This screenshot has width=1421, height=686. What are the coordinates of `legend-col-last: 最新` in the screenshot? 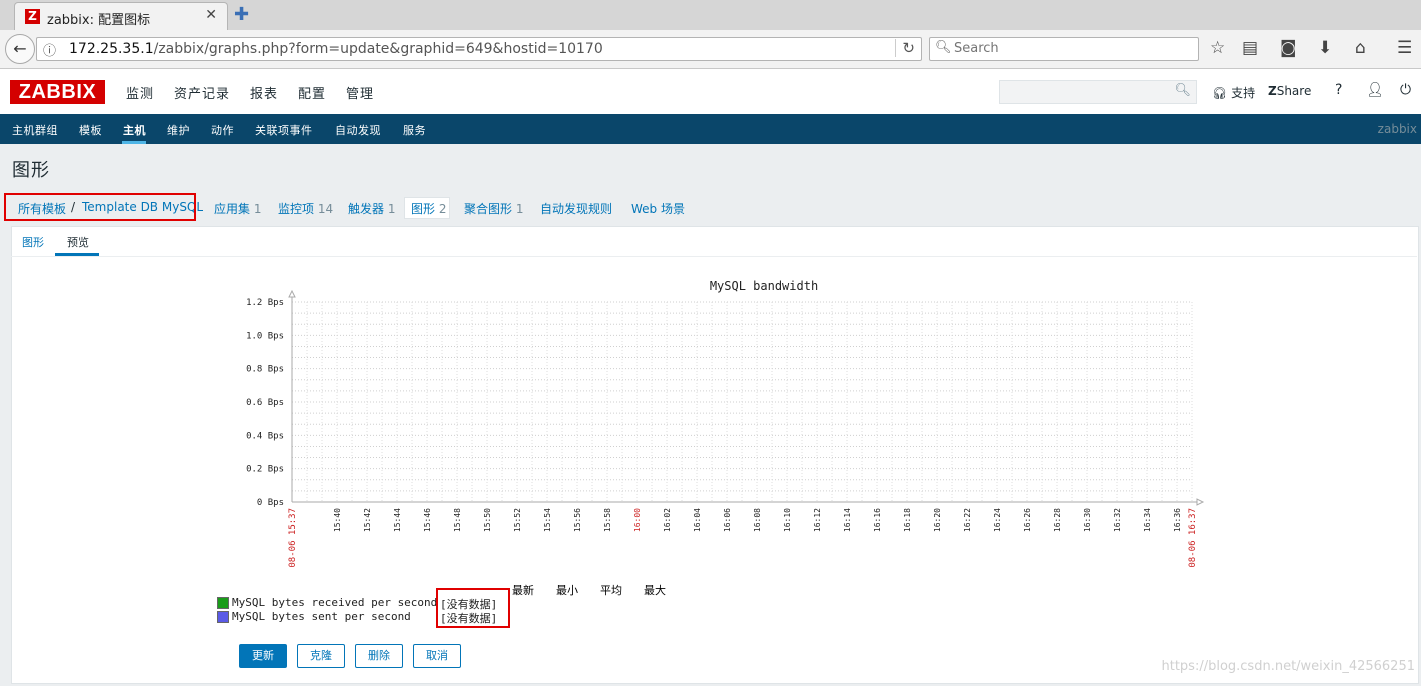 It's located at (523, 590).